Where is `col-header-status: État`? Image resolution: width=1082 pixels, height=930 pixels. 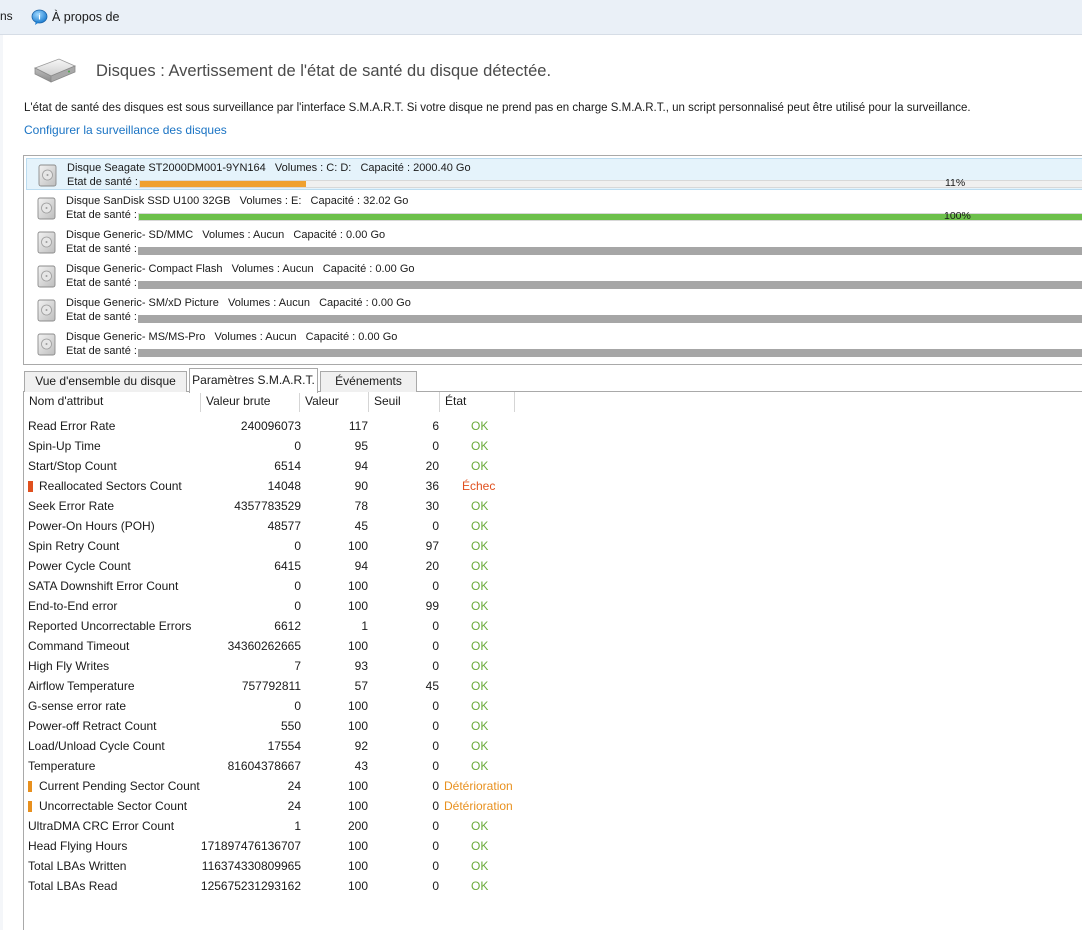 col-header-status: État is located at coordinates (477, 402).